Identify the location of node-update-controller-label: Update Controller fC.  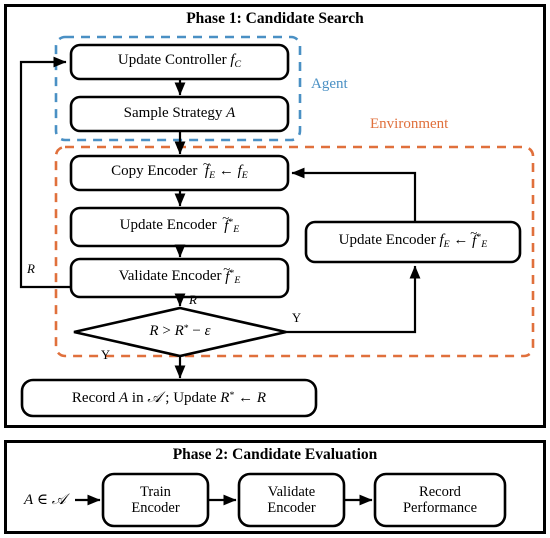
(179, 61).